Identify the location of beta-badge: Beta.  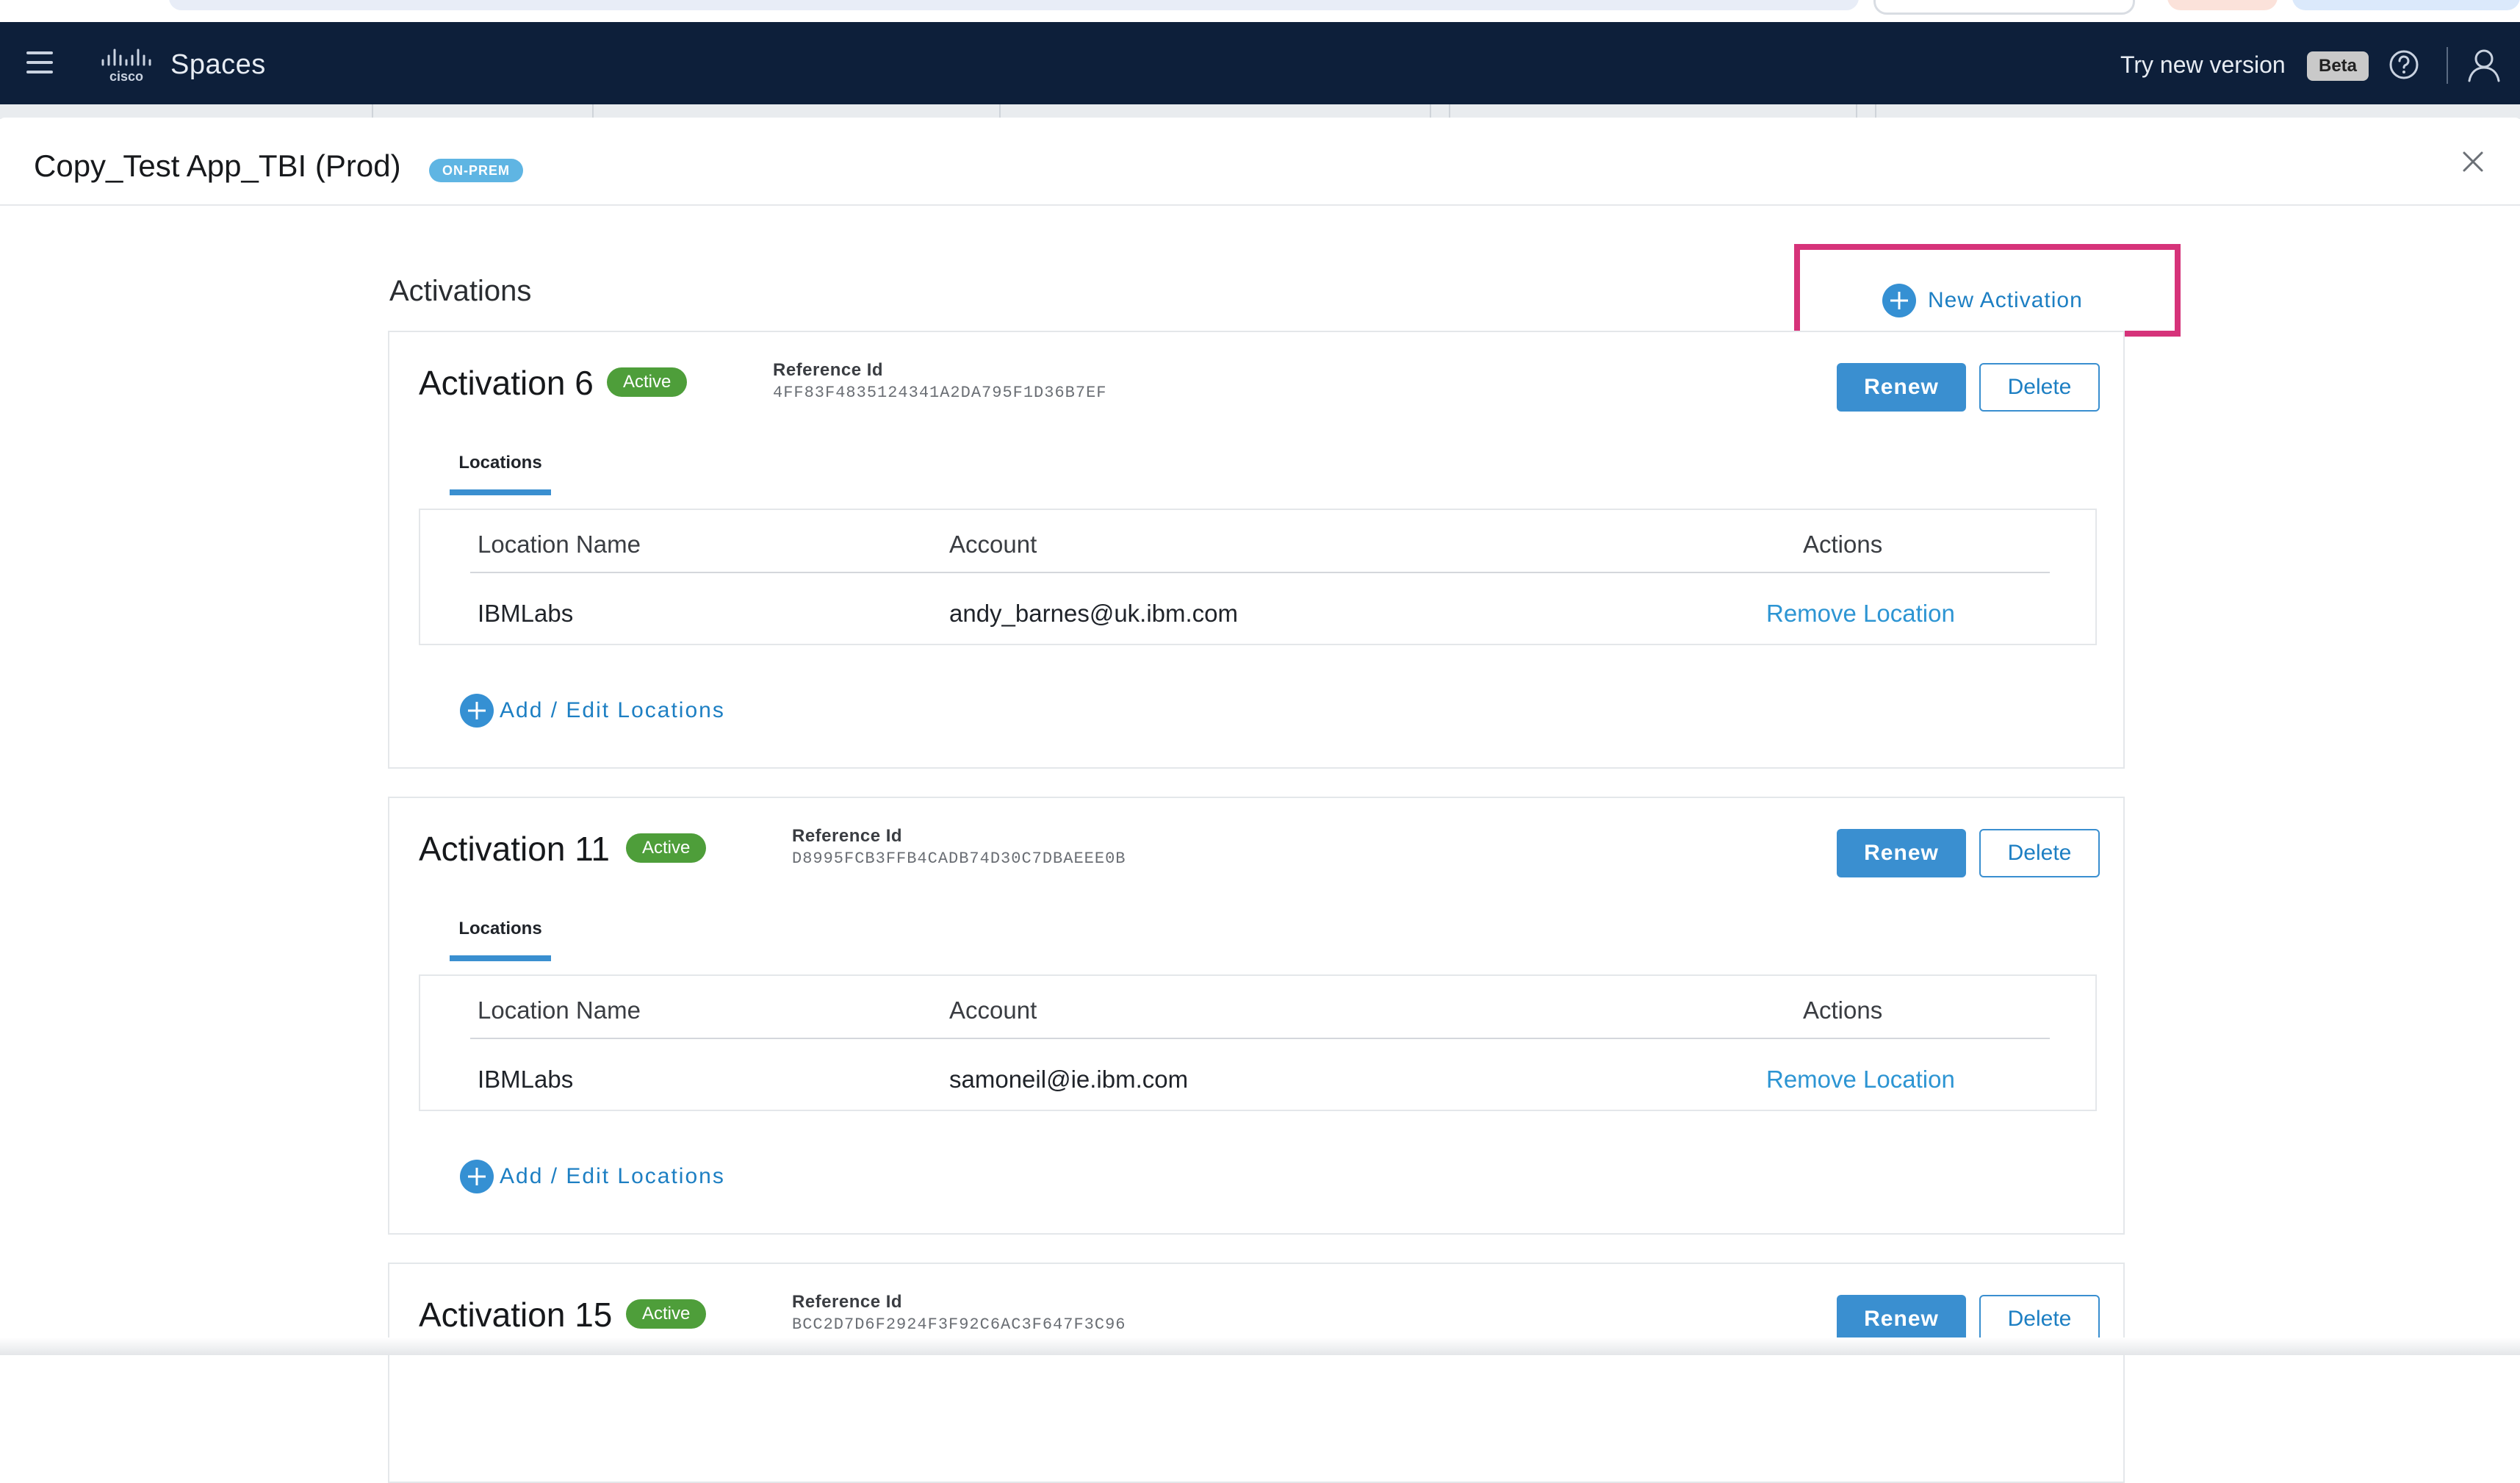
(2338, 66).